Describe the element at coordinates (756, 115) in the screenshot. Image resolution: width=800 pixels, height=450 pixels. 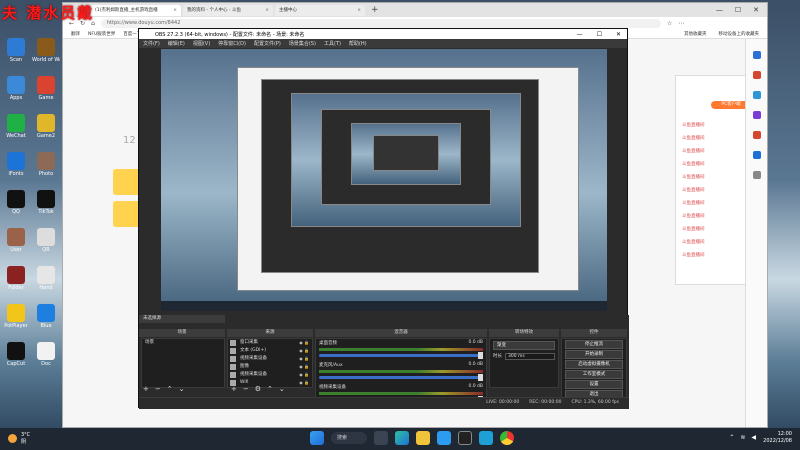
I see `games-icon` at that location.